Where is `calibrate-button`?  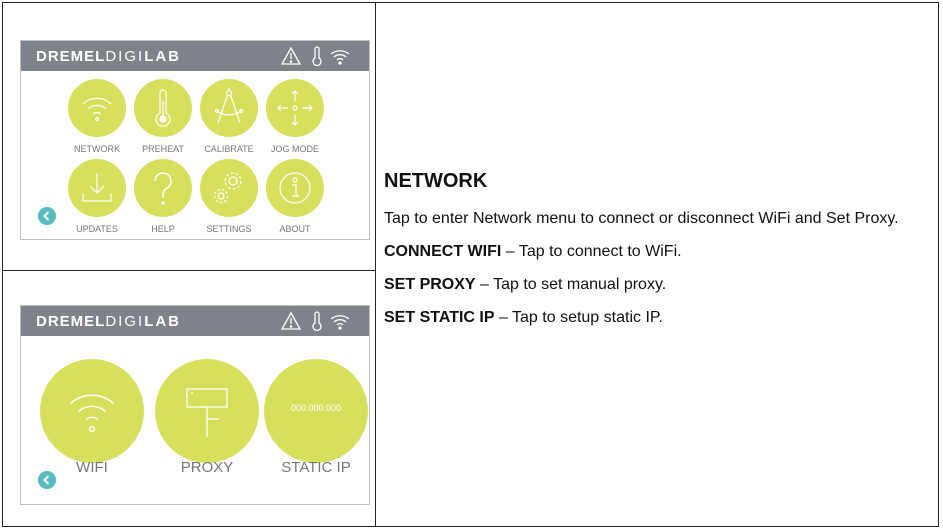
calibrate-button is located at coordinates (229, 108).